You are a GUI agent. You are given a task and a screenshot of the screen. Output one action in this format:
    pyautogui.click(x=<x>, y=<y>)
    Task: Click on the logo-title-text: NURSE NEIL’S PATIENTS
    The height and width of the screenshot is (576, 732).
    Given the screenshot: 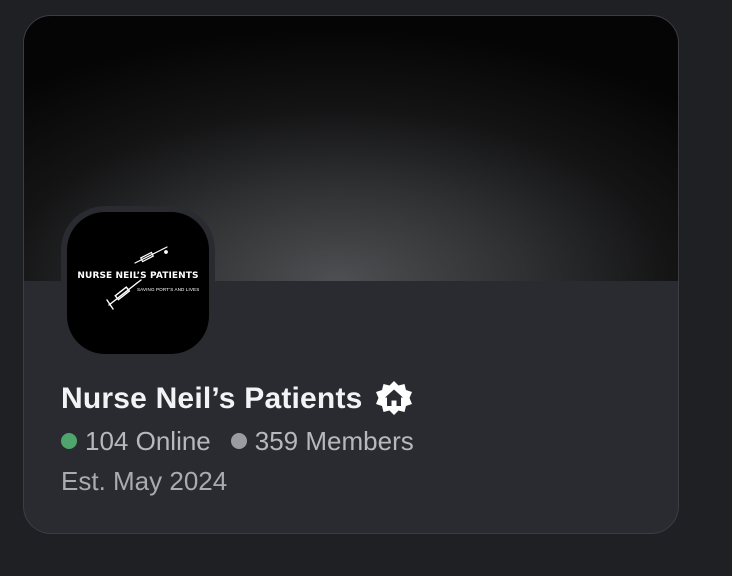 What is the action you would take?
    pyautogui.click(x=138, y=276)
    